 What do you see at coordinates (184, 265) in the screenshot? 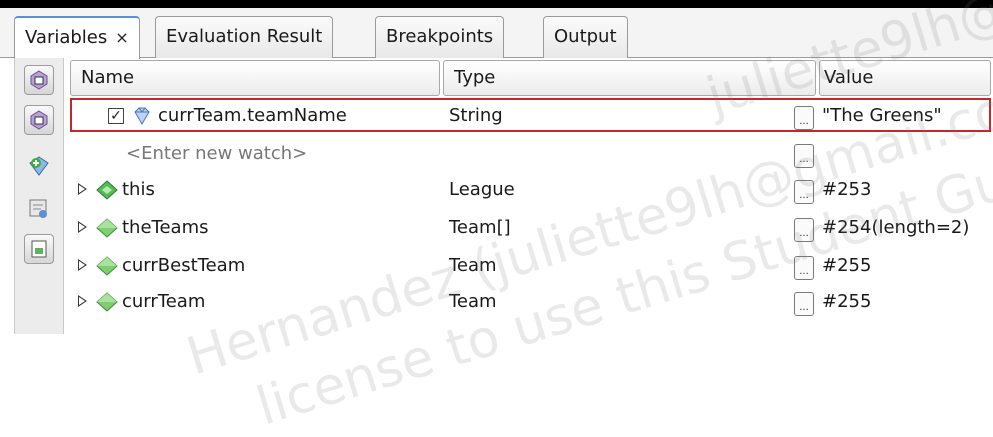
I see `variable-name: currBestTeam` at bounding box center [184, 265].